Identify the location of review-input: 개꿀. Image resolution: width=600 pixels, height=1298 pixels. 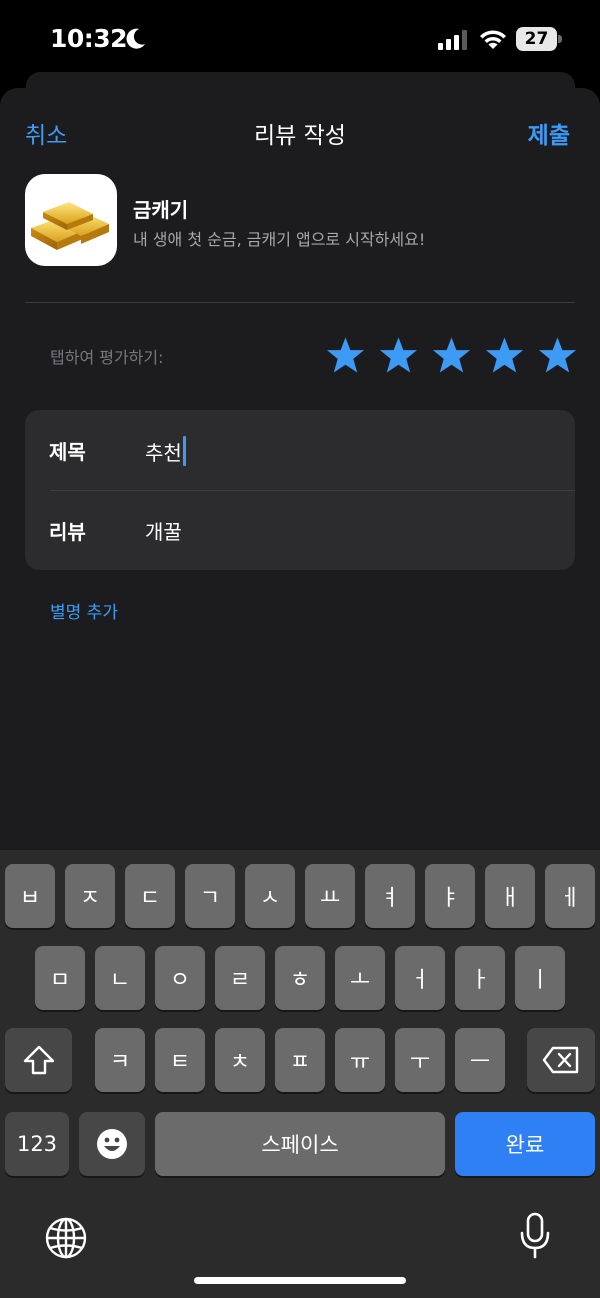
(163, 530).